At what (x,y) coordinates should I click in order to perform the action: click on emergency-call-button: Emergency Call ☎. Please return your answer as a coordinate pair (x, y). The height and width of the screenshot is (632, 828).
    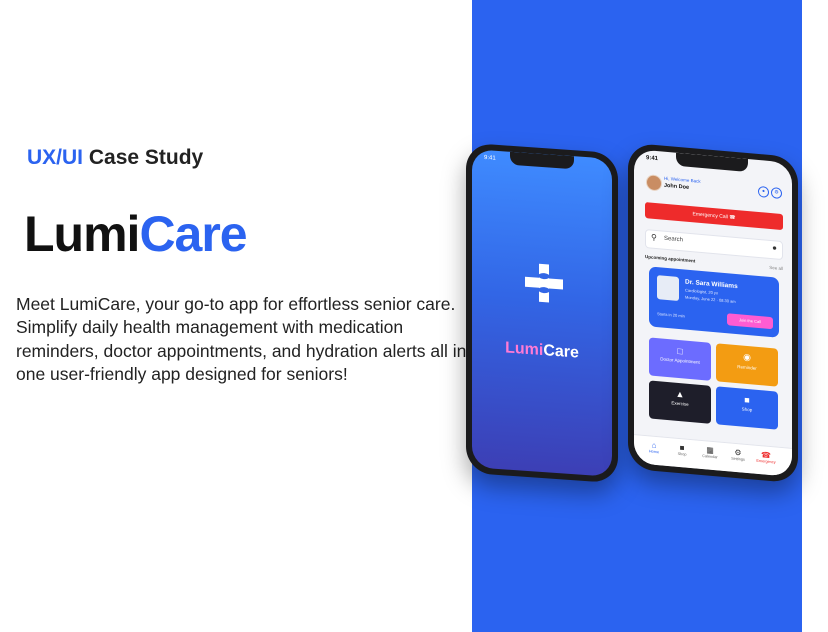
    Looking at the image, I should click on (714, 216).